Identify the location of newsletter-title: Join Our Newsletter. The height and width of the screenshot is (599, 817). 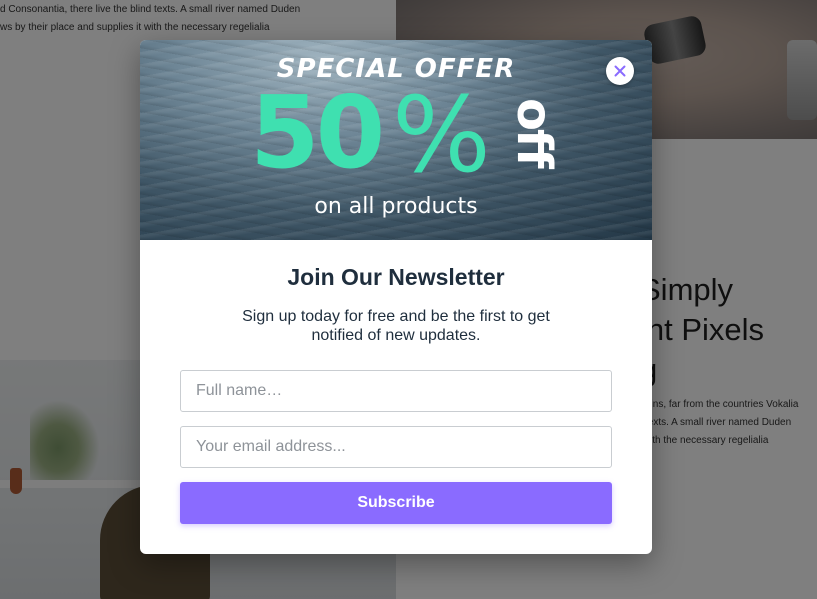
(396, 277).